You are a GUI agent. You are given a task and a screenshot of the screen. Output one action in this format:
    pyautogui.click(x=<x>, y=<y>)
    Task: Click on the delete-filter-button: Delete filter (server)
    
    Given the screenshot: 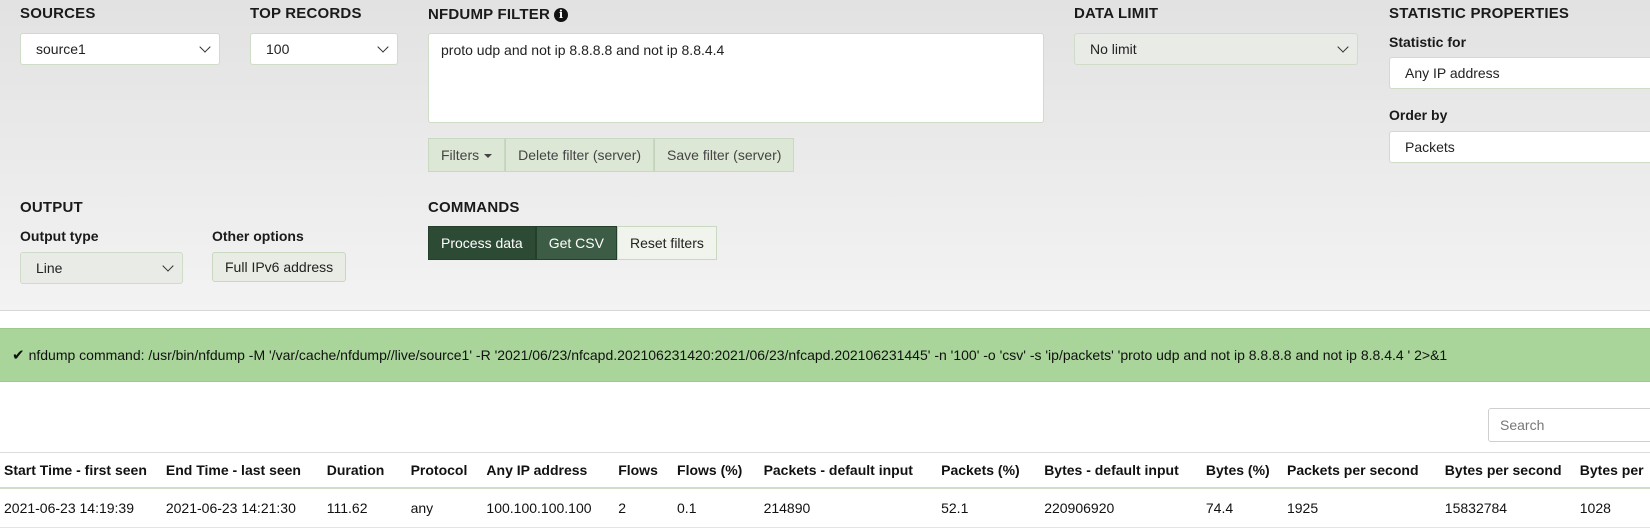 What is the action you would take?
    pyautogui.click(x=580, y=155)
    